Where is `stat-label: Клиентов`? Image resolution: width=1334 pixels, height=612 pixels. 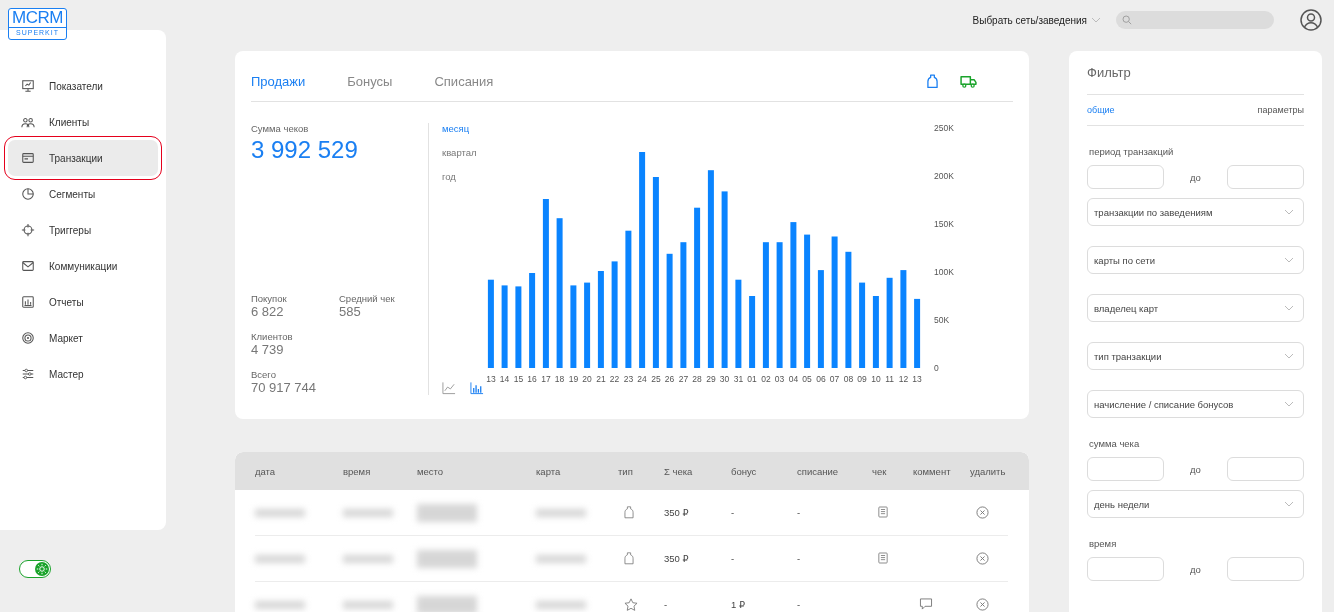 stat-label: Клиентов is located at coordinates (272, 336).